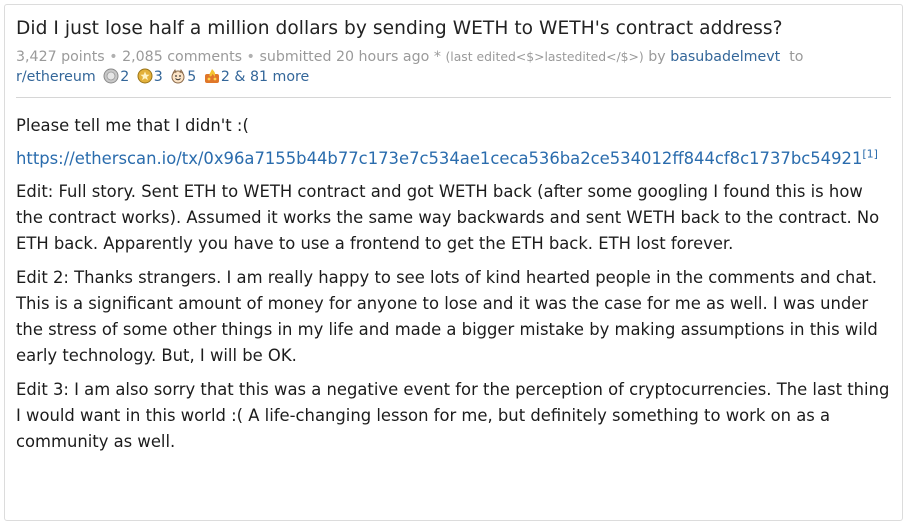  What do you see at coordinates (271, 77) in the screenshot?
I see `more-awards-link: & 81 more` at bounding box center [271, 77].